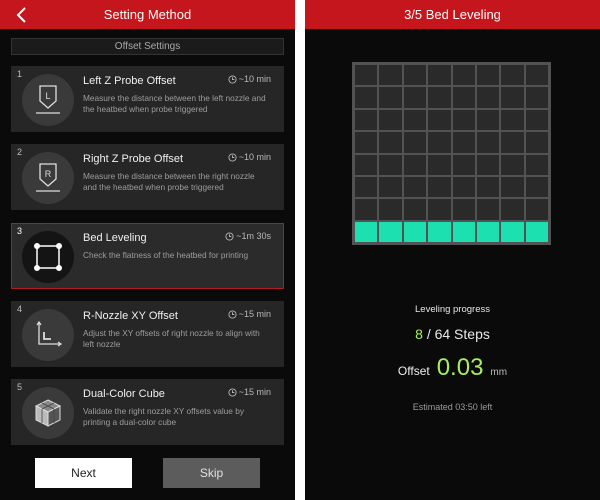 This screenshot has width=600, height=500. What do you see at coordinates (48, 174) in the screenshot?
I see `svg-text: R` at bounding box center [48, 174].